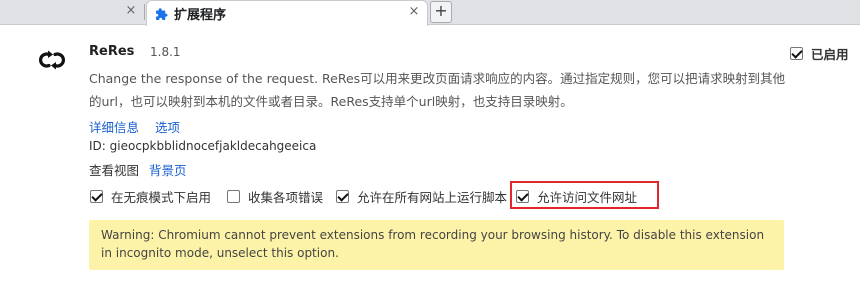 This screenshot has height=281, width=860. What do you see at coordinates (342, 196) in the screenshot?
I see `all-sites-checkbox` at bounding box center [342, 196].